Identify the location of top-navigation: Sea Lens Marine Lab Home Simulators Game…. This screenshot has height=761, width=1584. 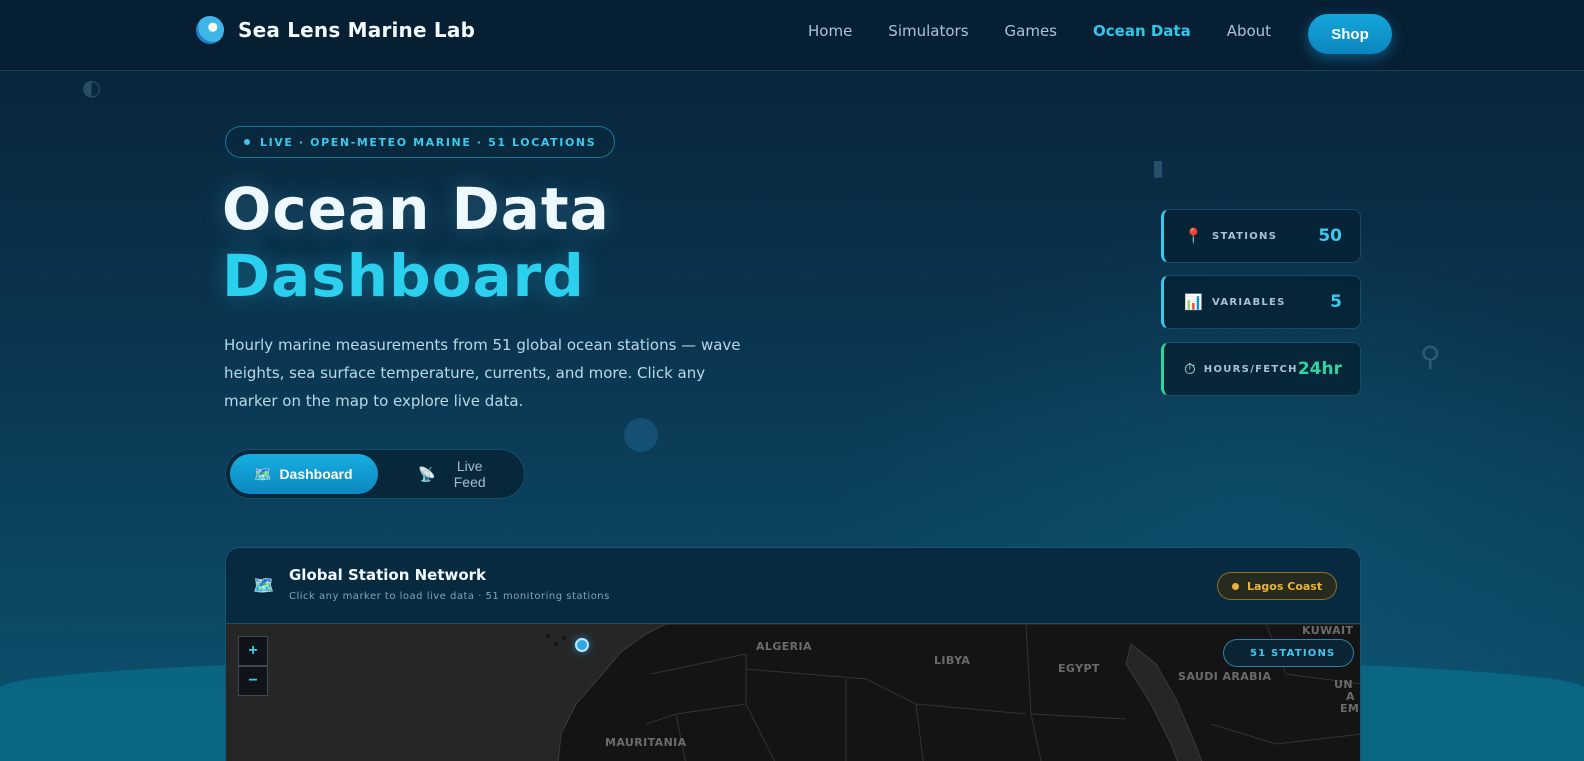
(792, 35).